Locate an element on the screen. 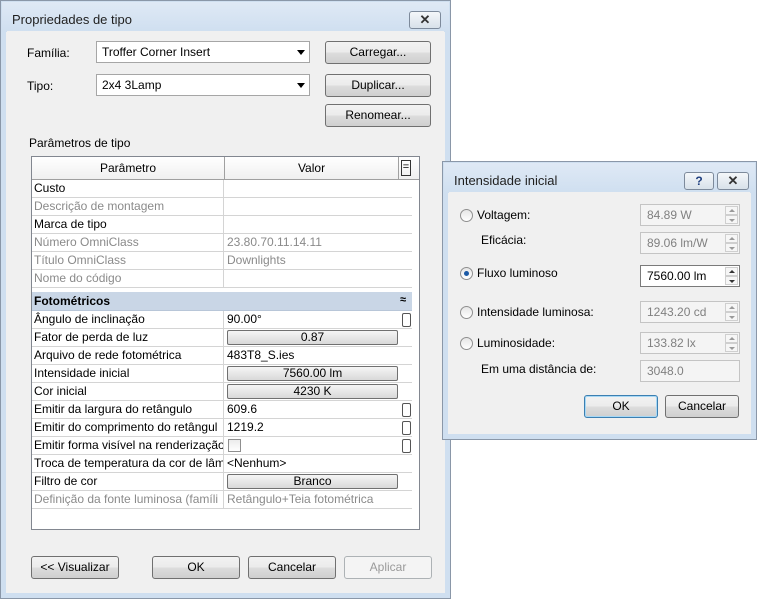 The image size is (757, 599). initial-intensity-button: 7560.00 lm is located at coordinates (312, 373).